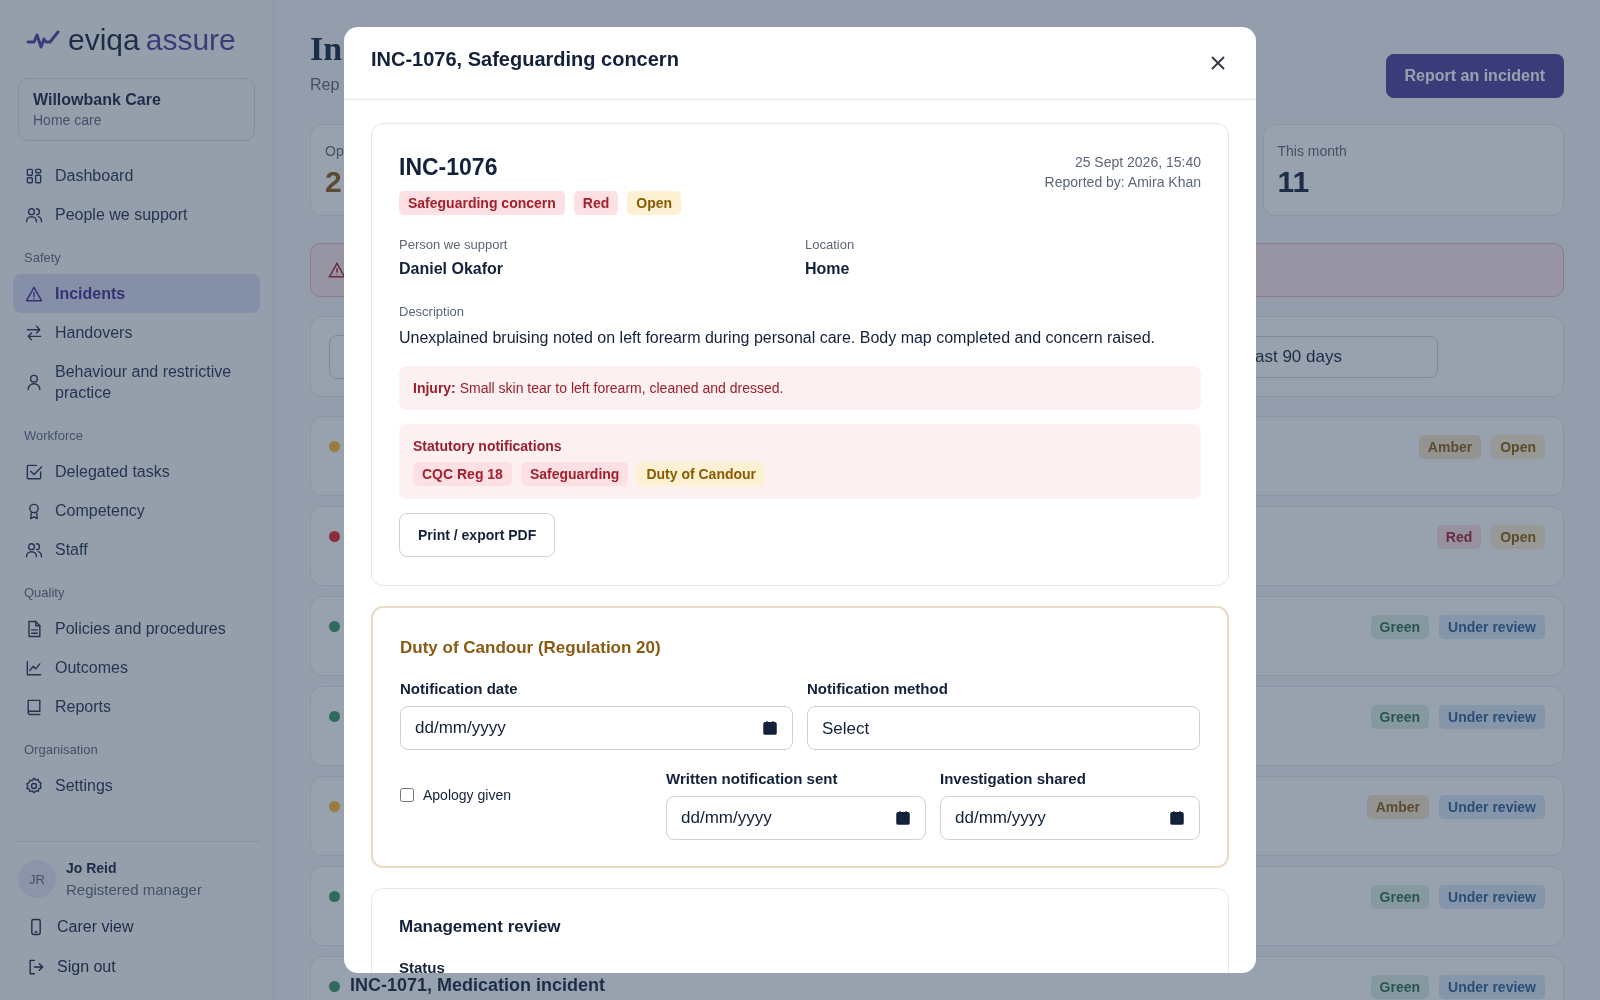 This screenshot has height=1000, width=1600. What do you see at coordinates (596, 203) in the screenshot?
I see `incident-tag: Red` at bounding box center [596, 203].